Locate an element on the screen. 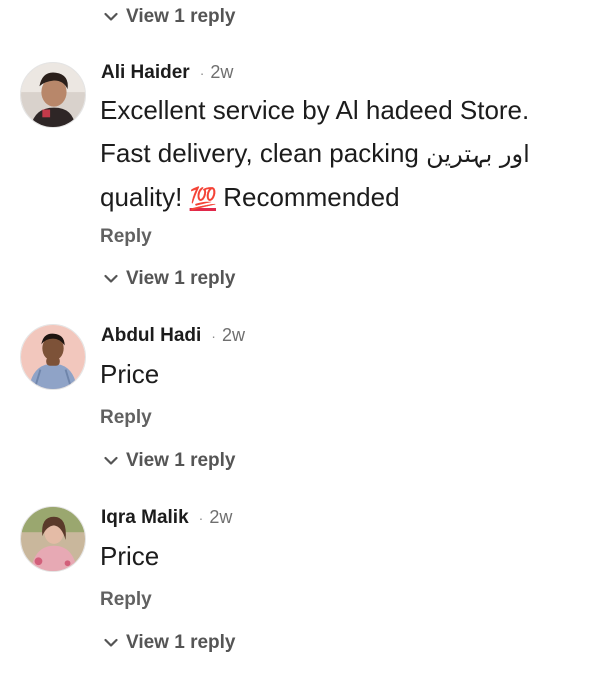 This screenshot has width=600, height=681. comment-text-urdu: اور بہترین is located at coordinates (478, 154).